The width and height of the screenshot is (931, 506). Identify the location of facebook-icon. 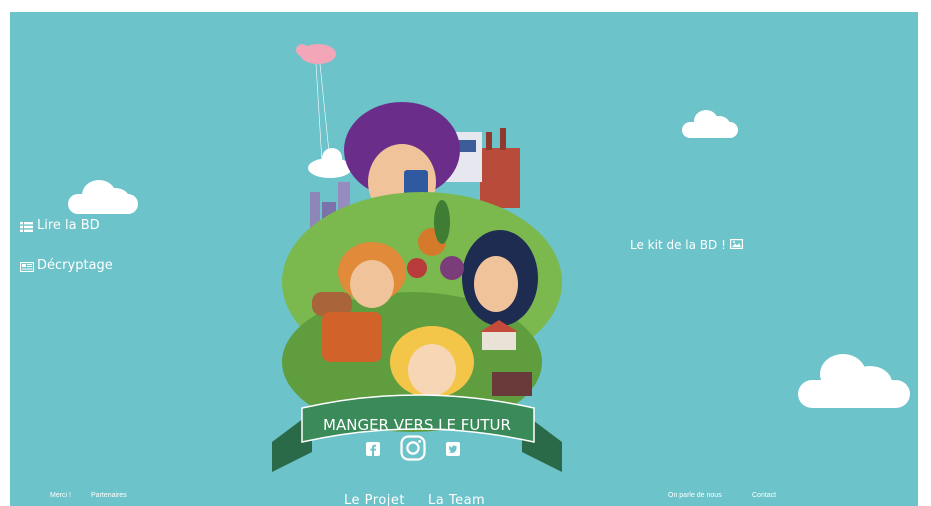
(373, 448).